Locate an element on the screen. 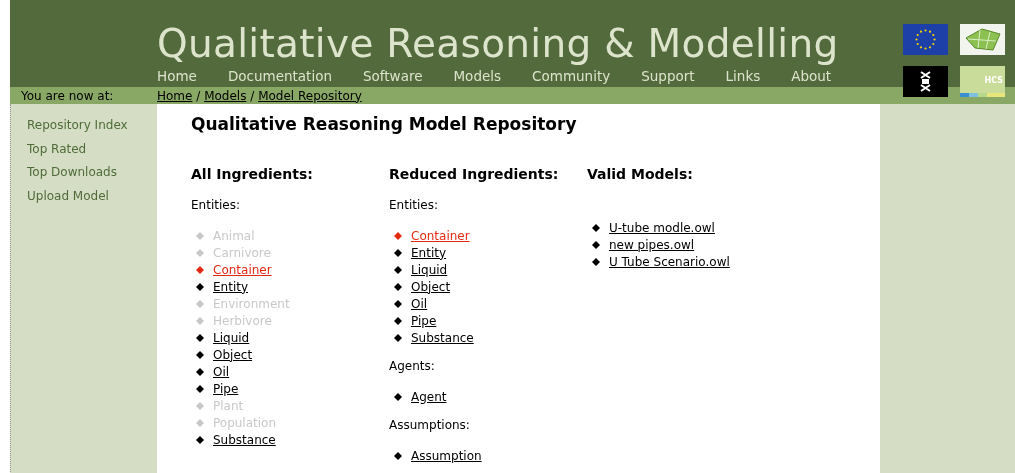 This screenshot has height=473, width=1015. leaf-logo-icon is located at coordinates (982, 39).